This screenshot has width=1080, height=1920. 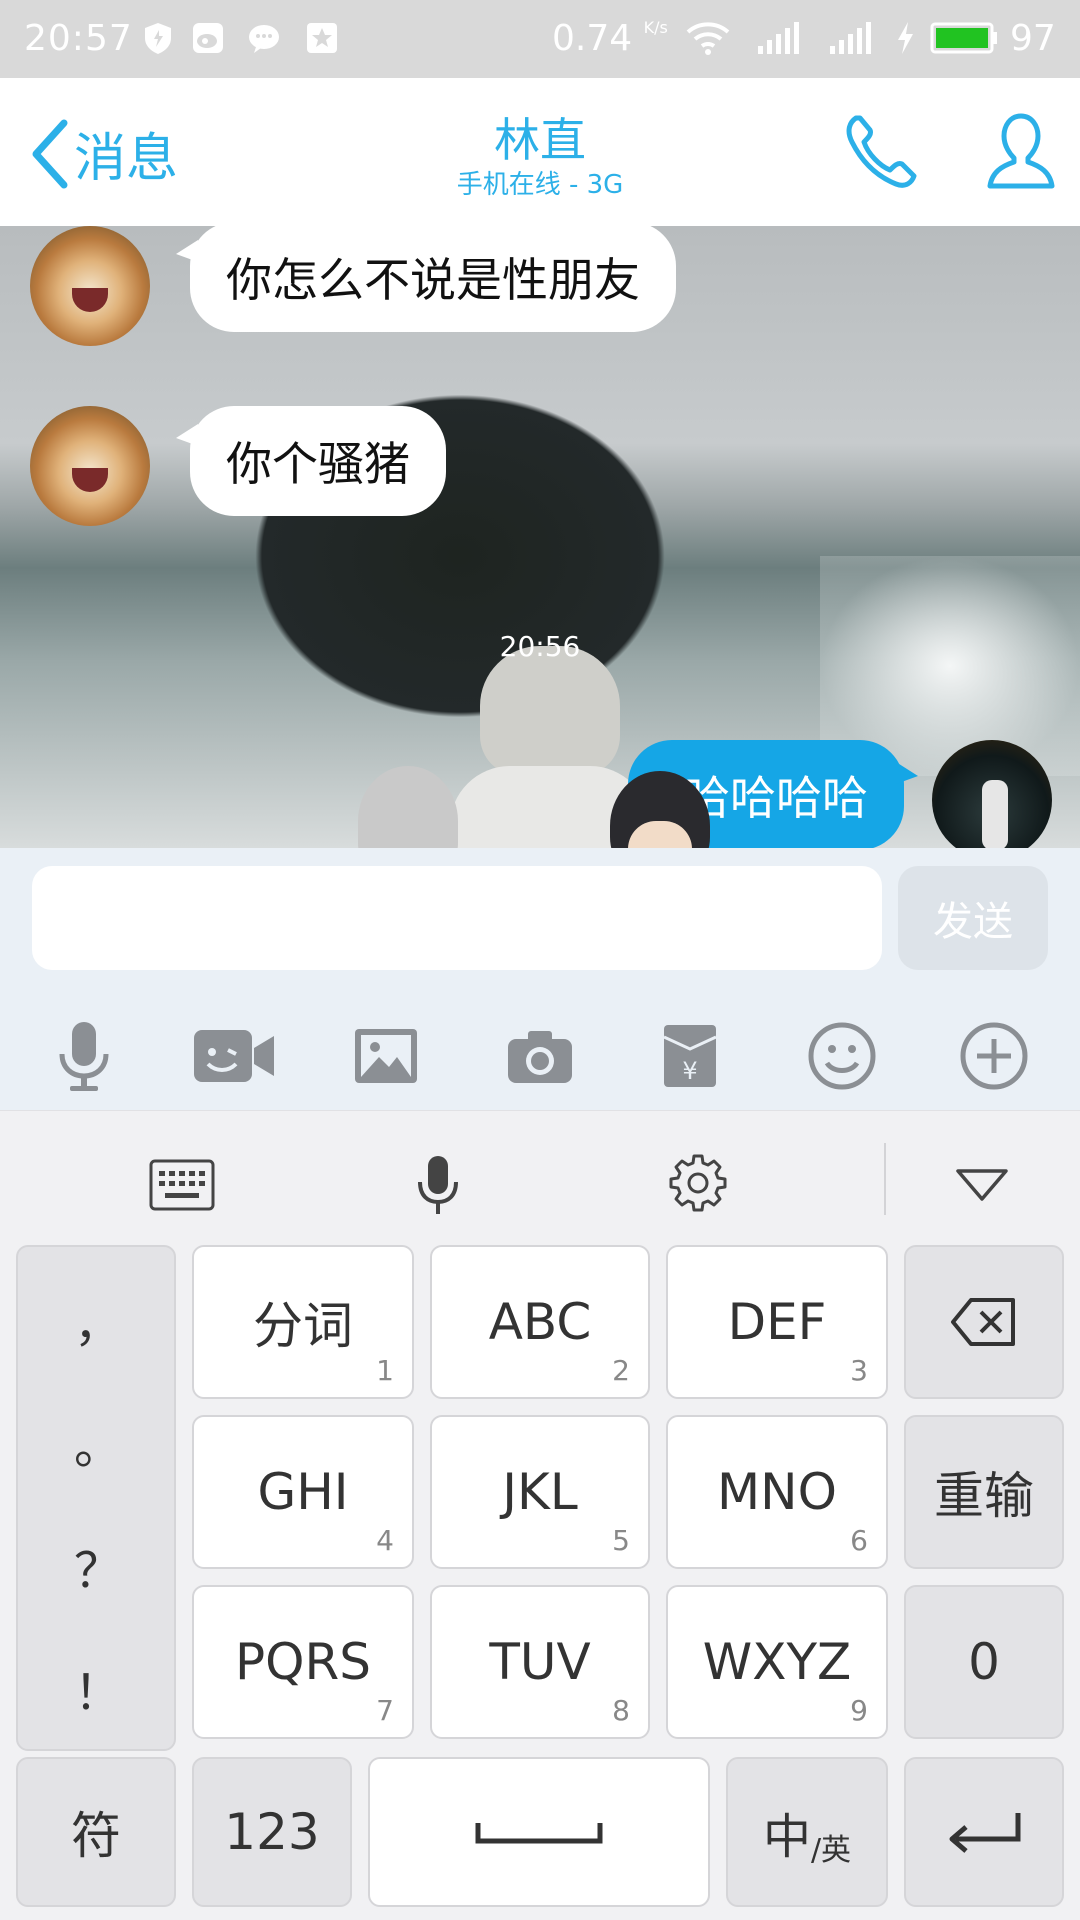 I want to click on video-call-icon, so click(x=234, y=1056).